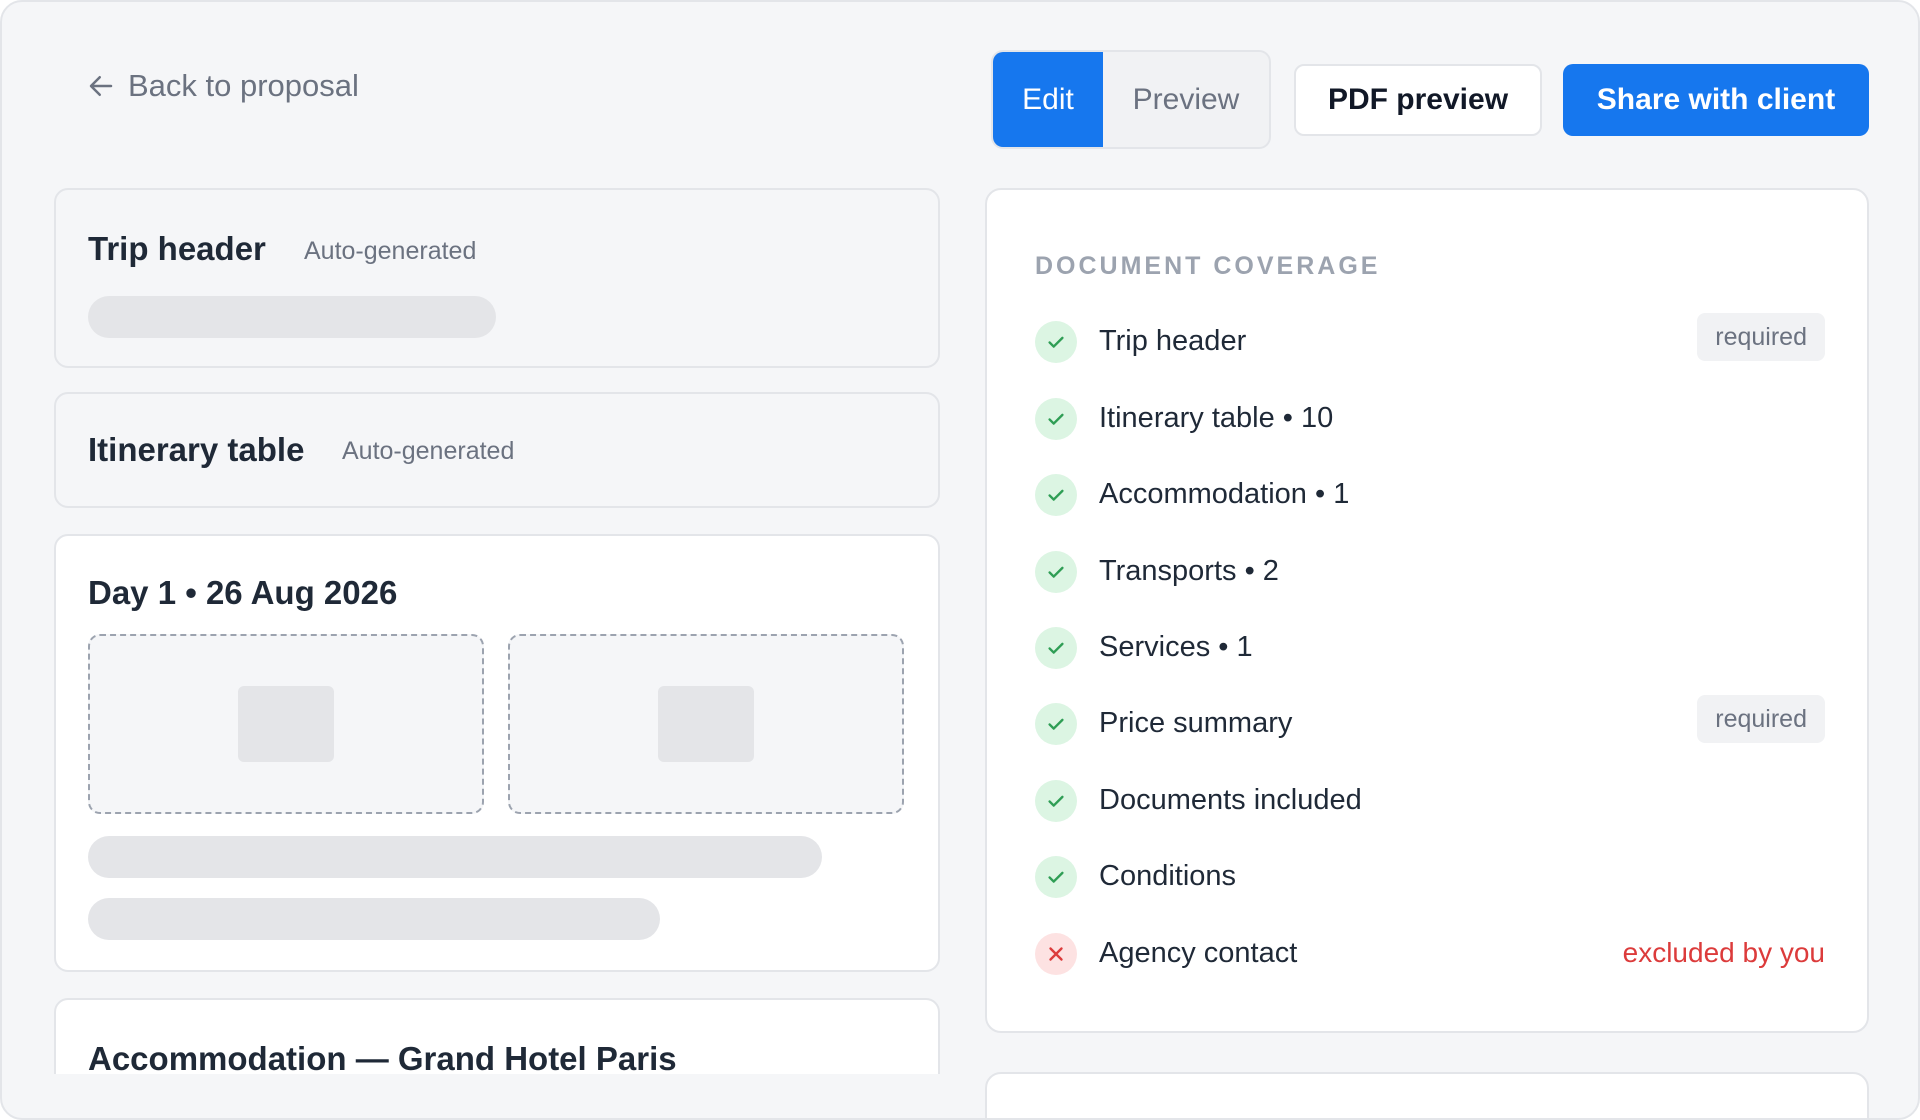 This screenshot has width=1920, height=1120. What do you see at coordinates (1048, 99) in the screenshot?
I see `tab-edit: Edit` at bounding box center [1048, 99].